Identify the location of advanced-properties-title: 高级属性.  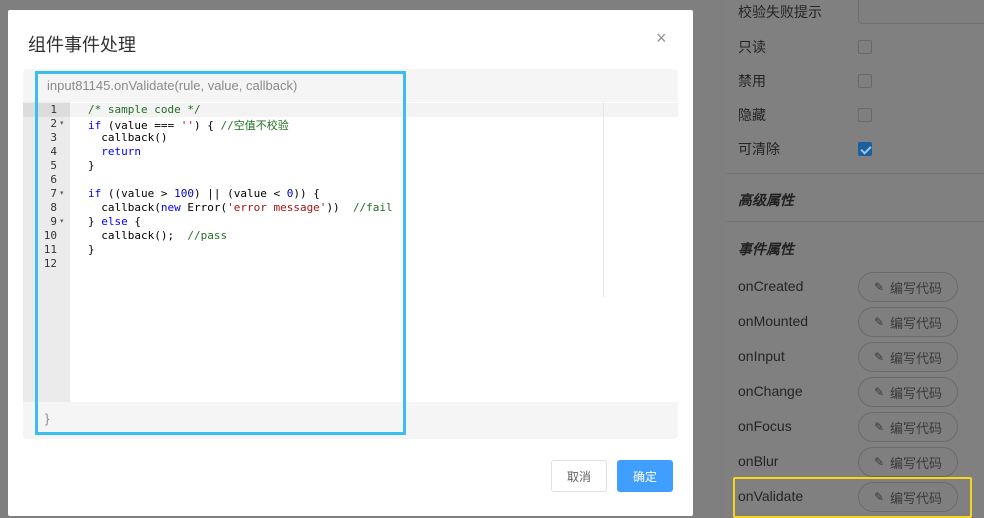
(766, 200).